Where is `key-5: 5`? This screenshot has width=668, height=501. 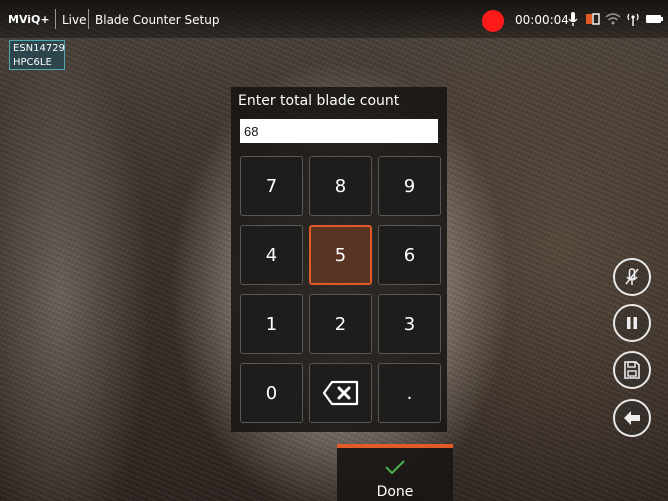 key-5: 5 is located at coordinates (340, 255).